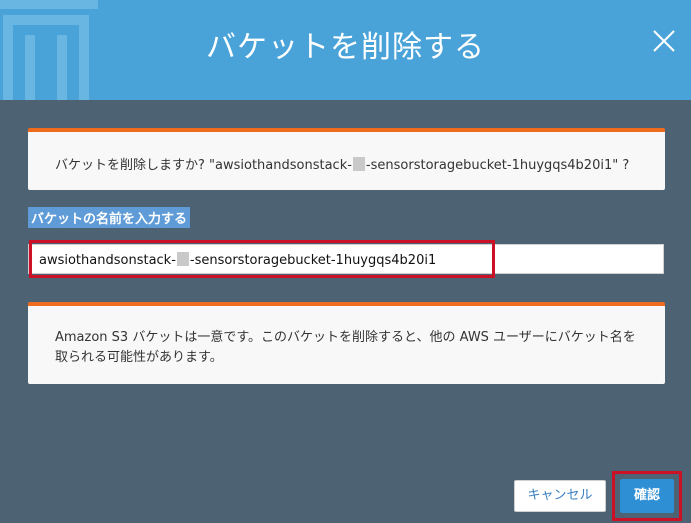 The image size is (691, 523). What do you see at coordinates (109, 217) in the screenshot?
I see `bucket-name-label: バケットの名前を入力する` at bounding box center [109, 217].